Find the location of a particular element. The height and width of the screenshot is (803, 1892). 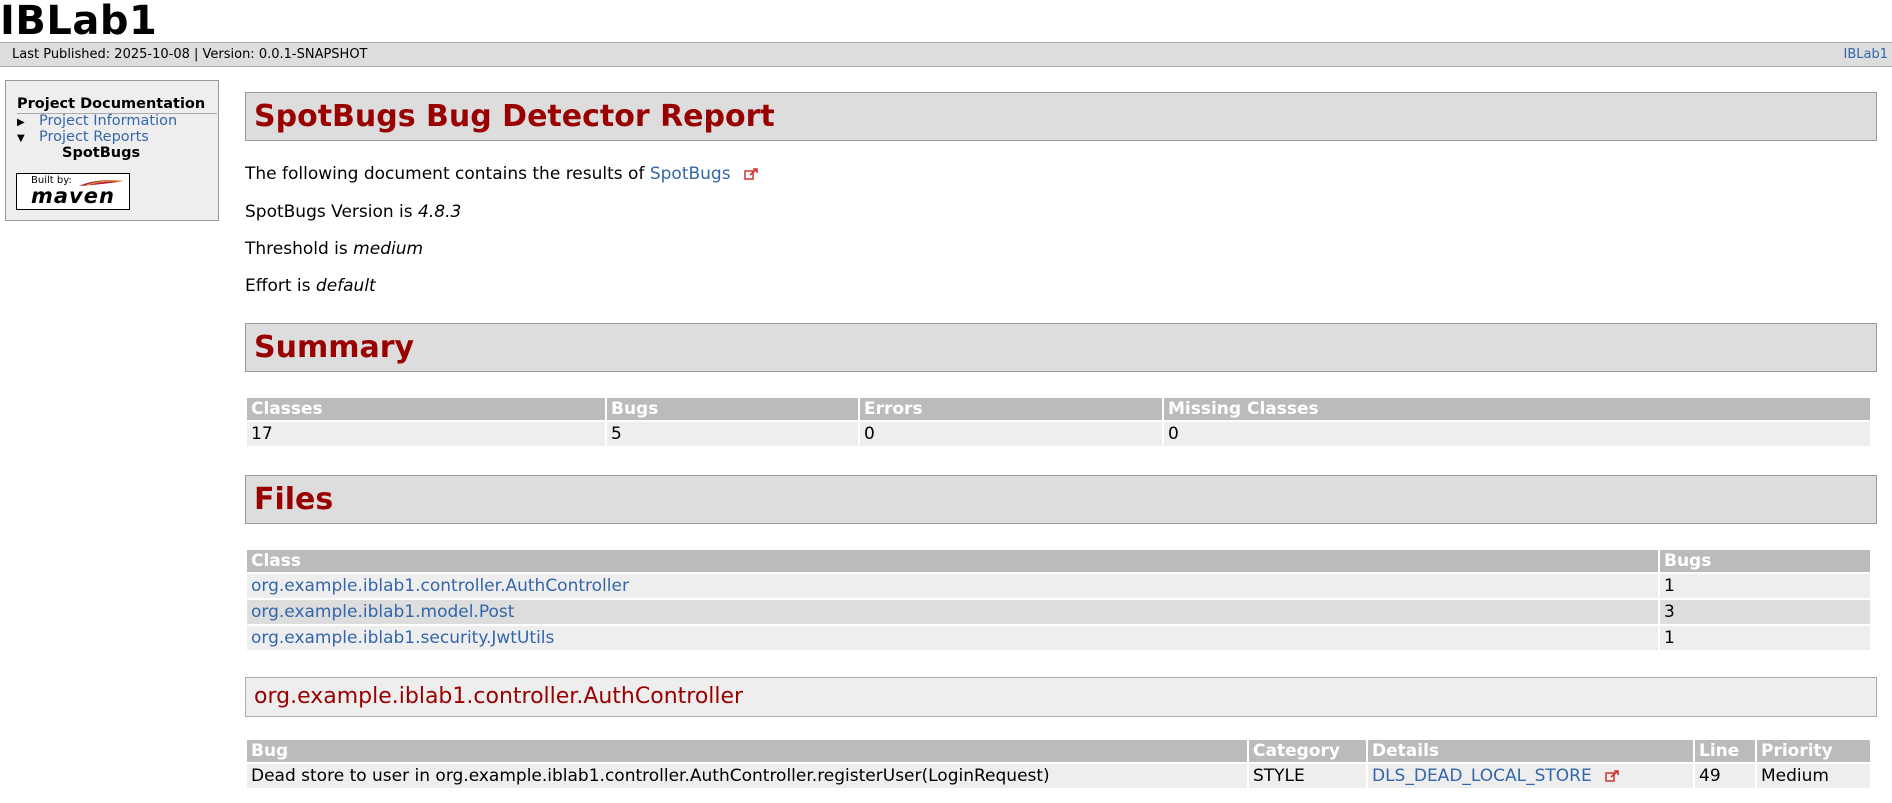

bugs-count: 5 is located at coordinates (732, 434).